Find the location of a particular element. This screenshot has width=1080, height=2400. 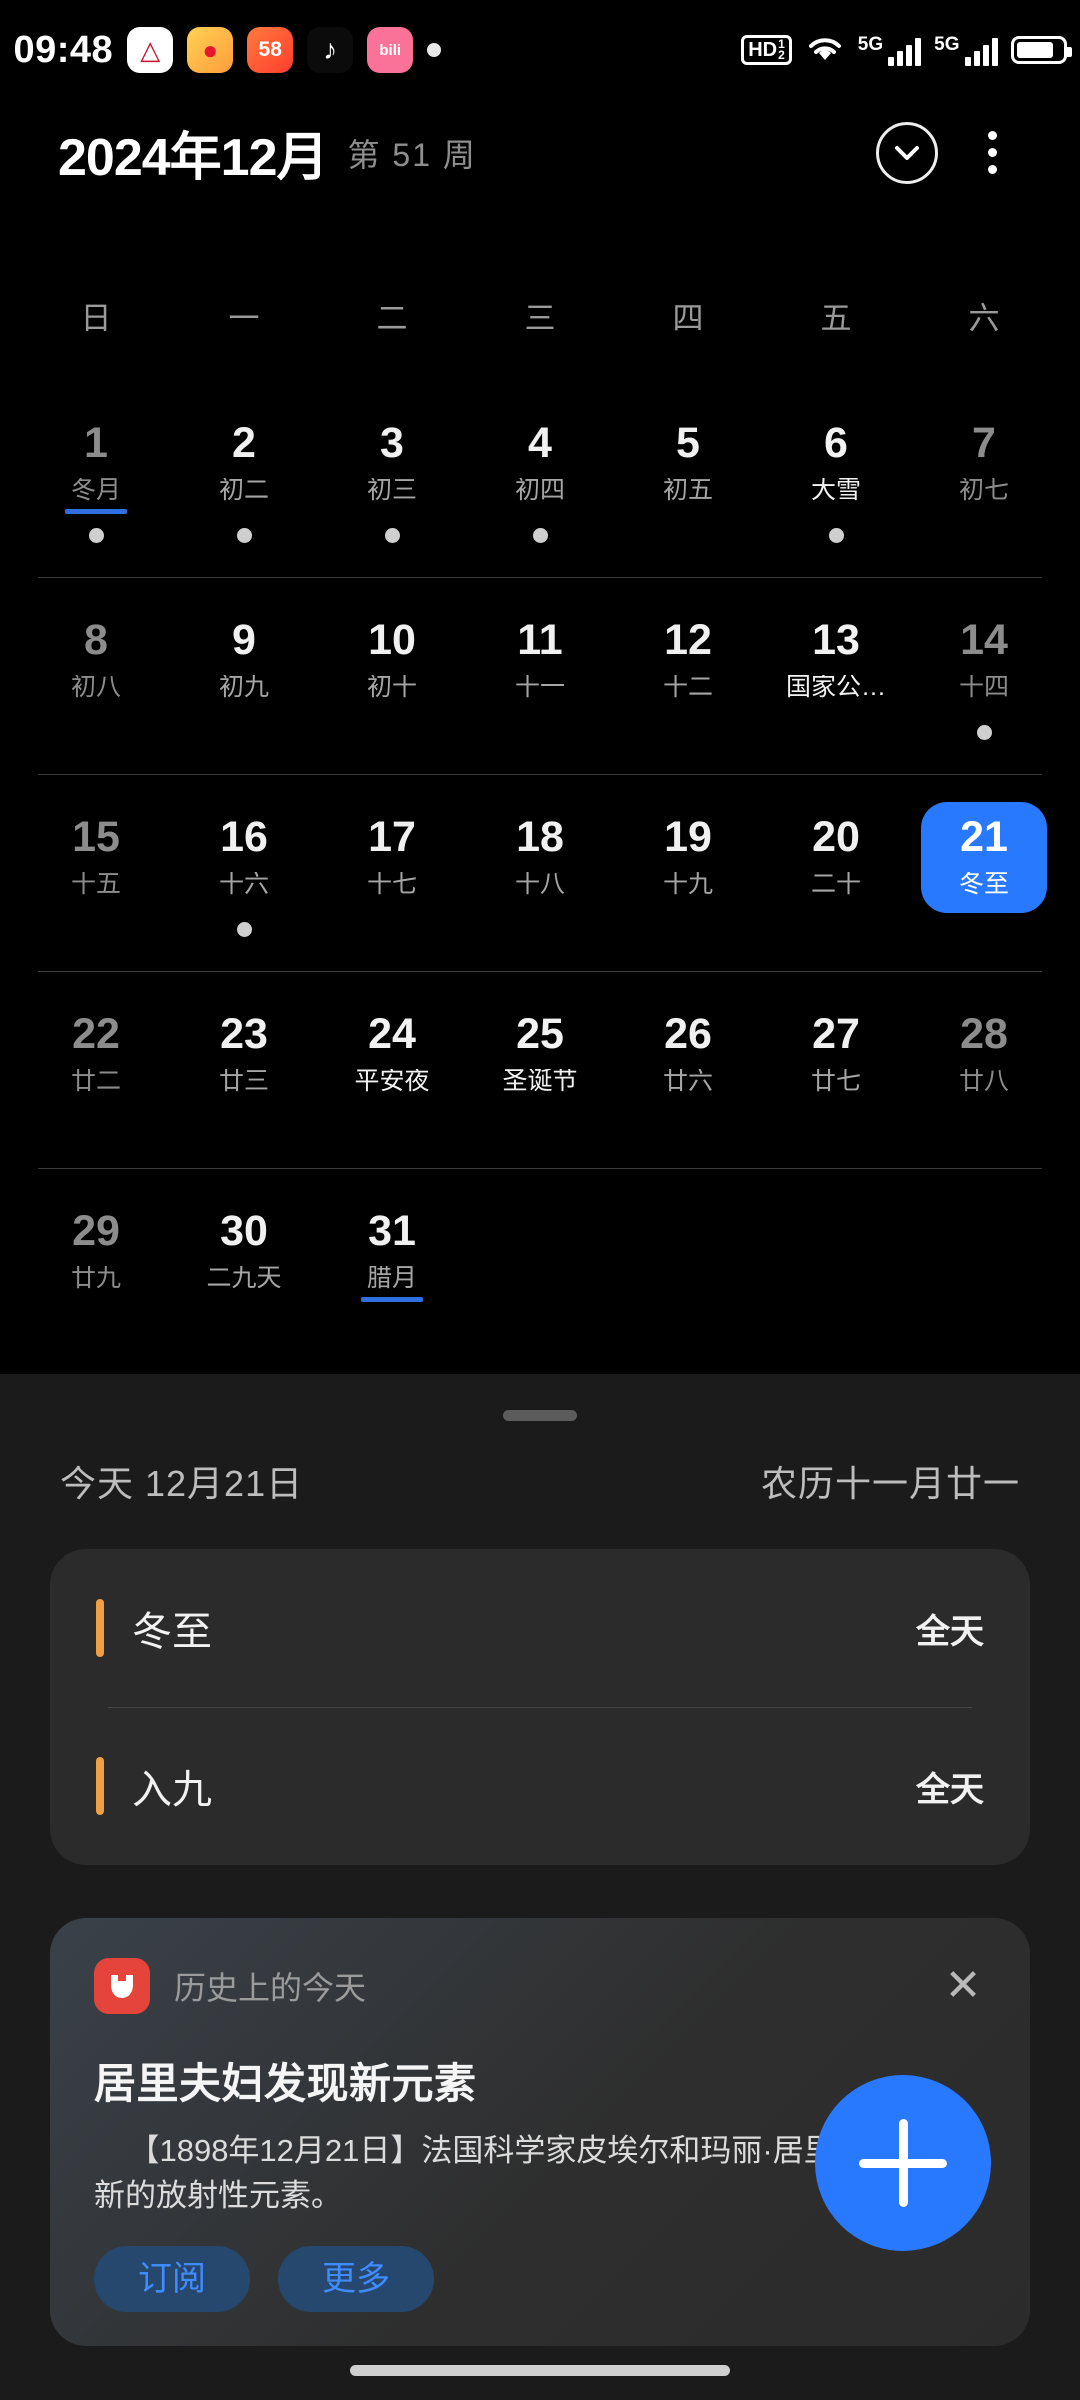

calendar-day-15: 15 十五 is located at coordinates (96, 872).